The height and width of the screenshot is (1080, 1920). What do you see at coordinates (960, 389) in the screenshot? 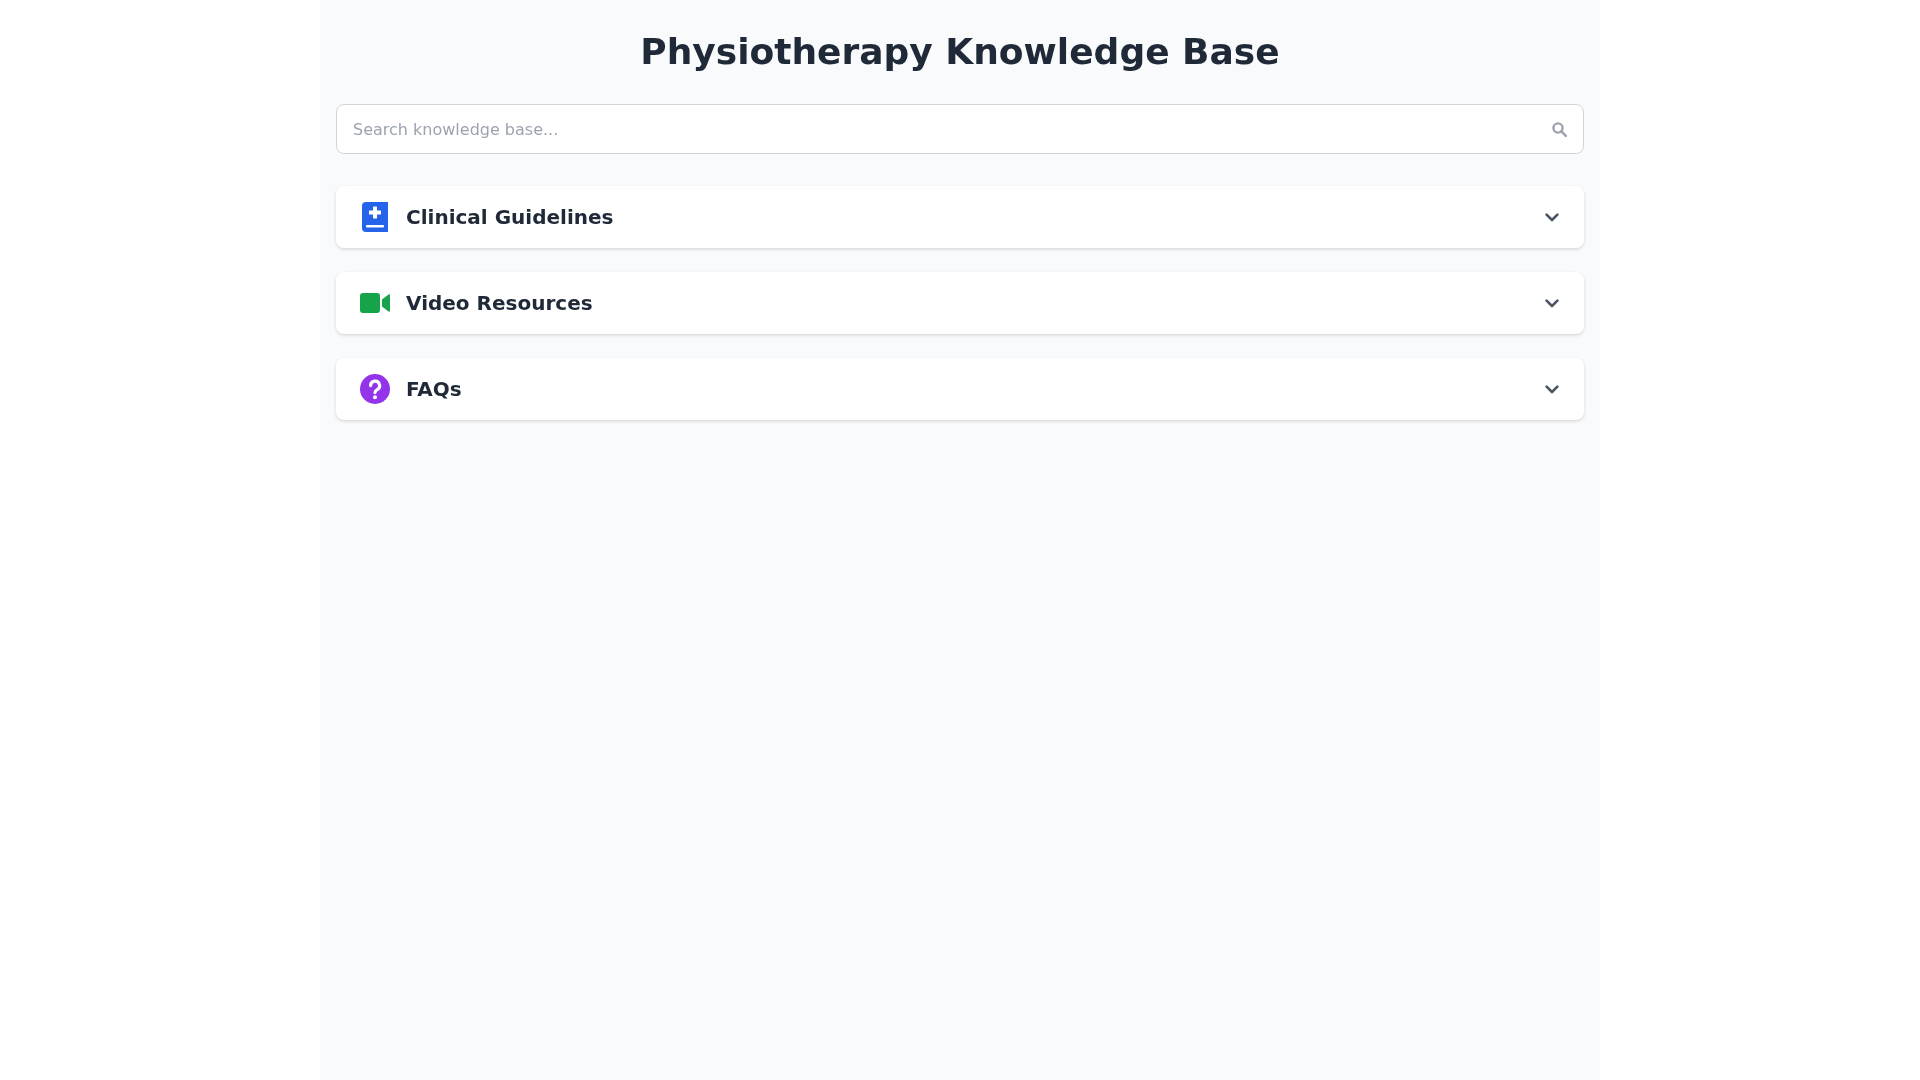
I see `accordion-header: FAQs` at bounding box center [960, 389].